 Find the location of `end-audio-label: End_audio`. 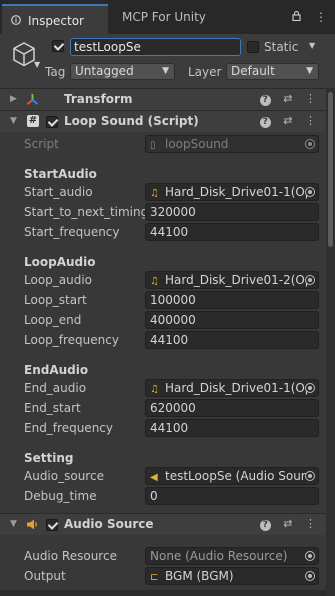

end-audio-label: End_audio is located at coordinates (55, 388).